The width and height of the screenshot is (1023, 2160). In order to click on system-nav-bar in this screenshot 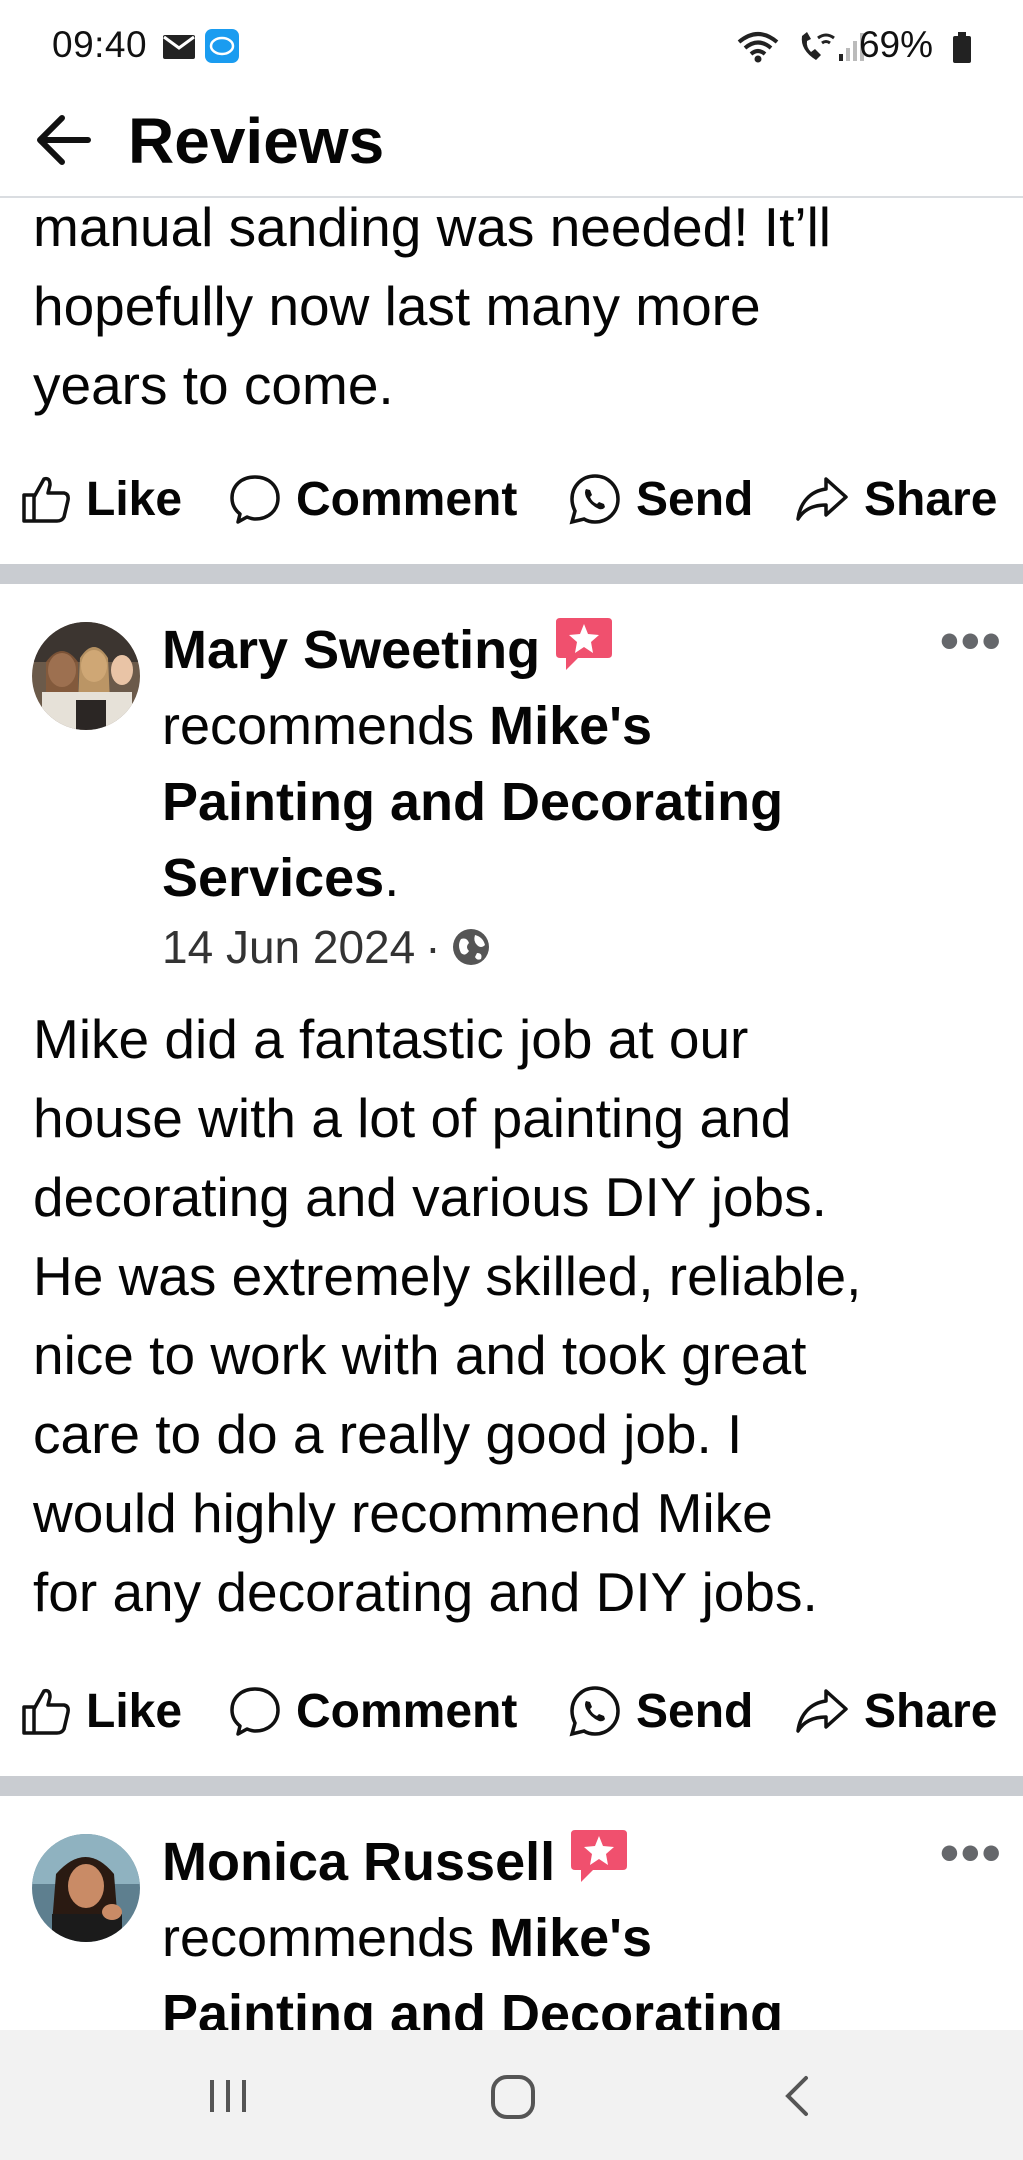, I will do `click(511, 2095)`.